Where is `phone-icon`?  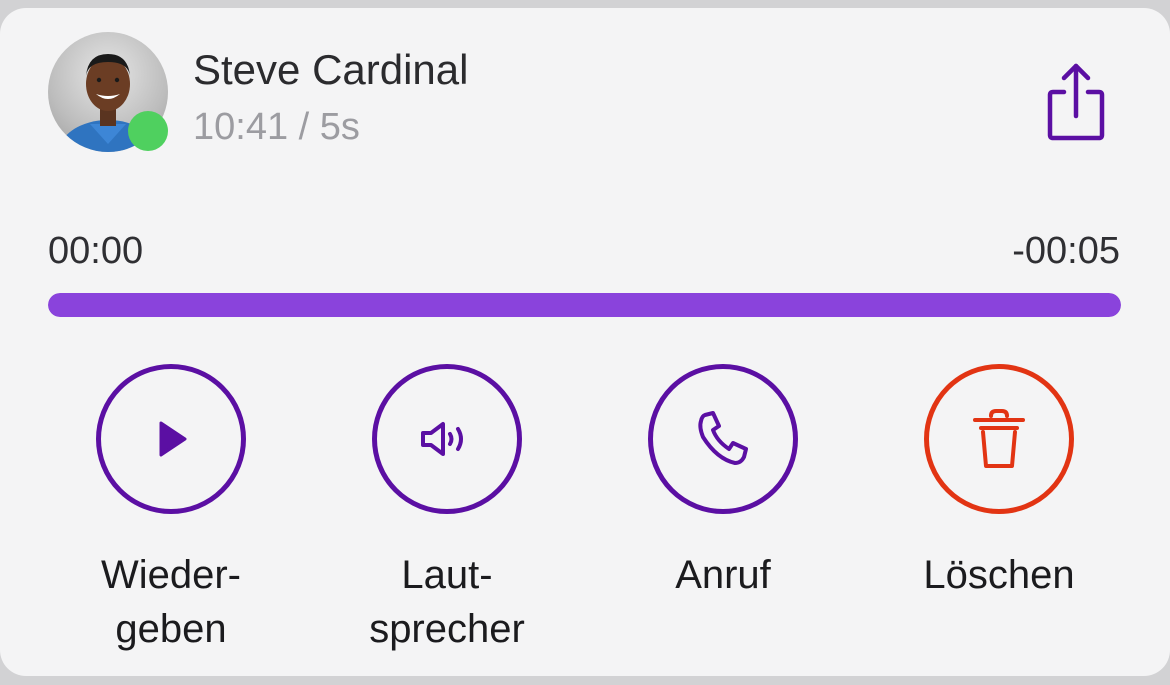 phone-icon is located at coordinates (723, 438).